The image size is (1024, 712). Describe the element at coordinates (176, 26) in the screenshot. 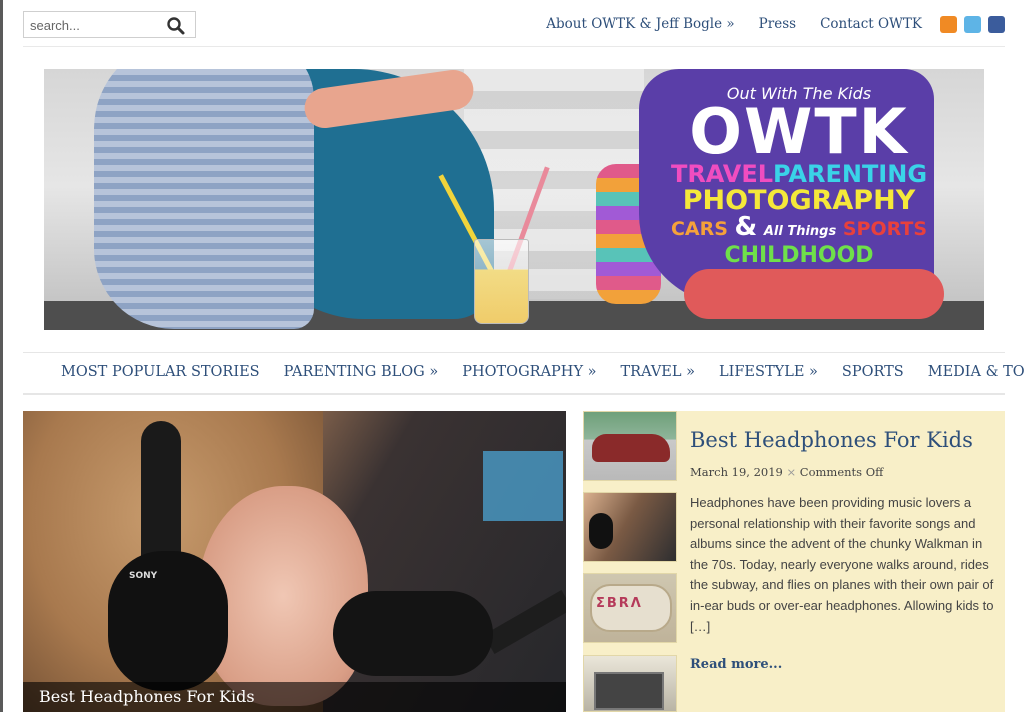

I see `search-icon` at that location.